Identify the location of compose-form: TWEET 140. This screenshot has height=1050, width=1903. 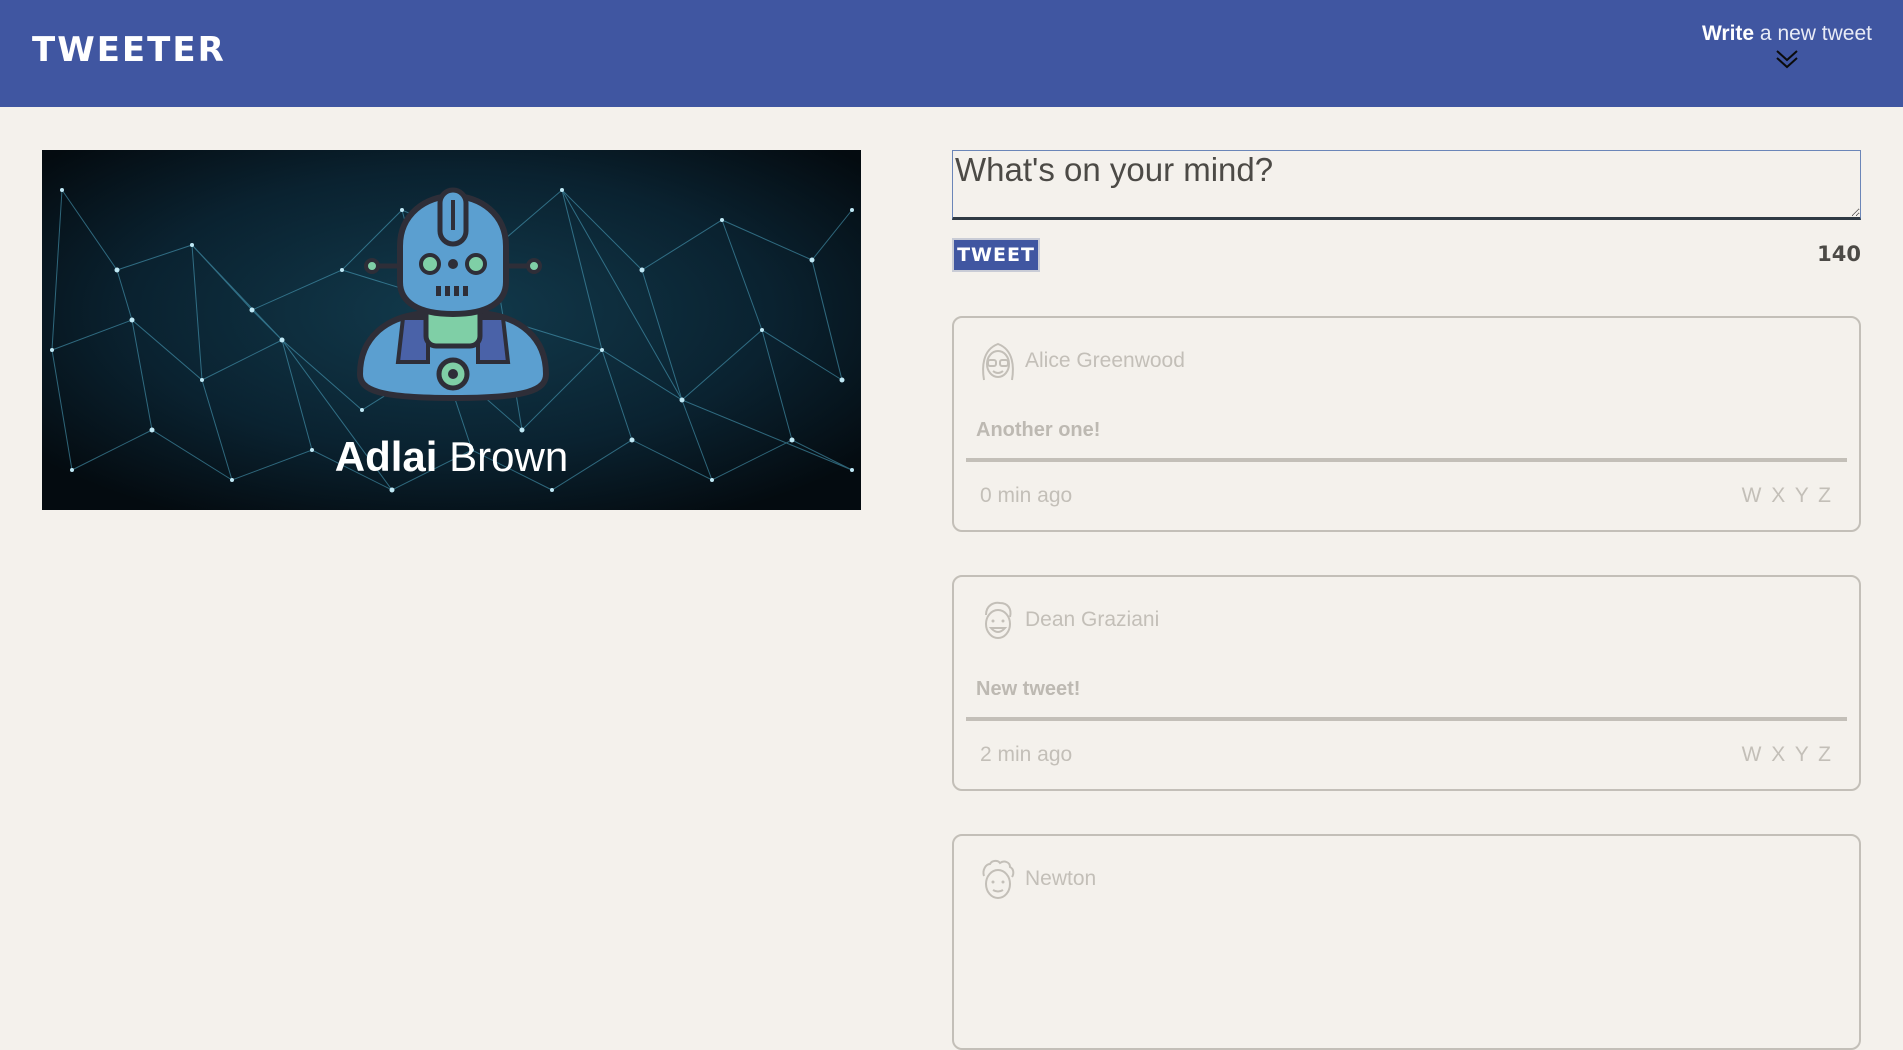
(1406, 211).